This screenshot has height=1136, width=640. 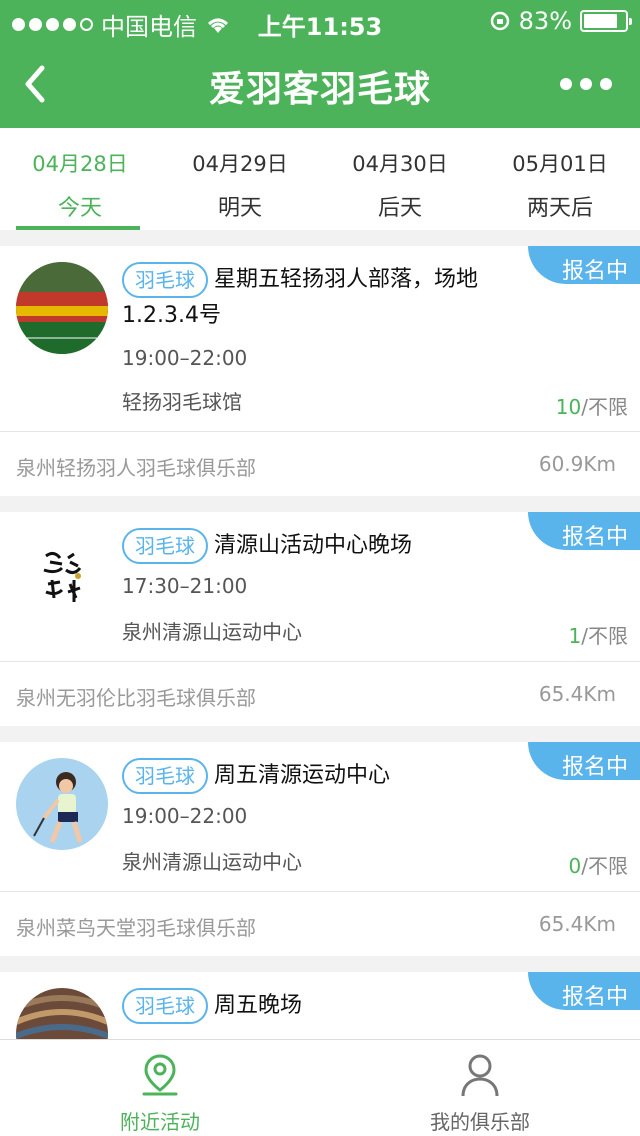 I want to click on card-footer: 泉州无羽伦比羽毛球俱乐部 65.4Km, so click(x=320, y=694).